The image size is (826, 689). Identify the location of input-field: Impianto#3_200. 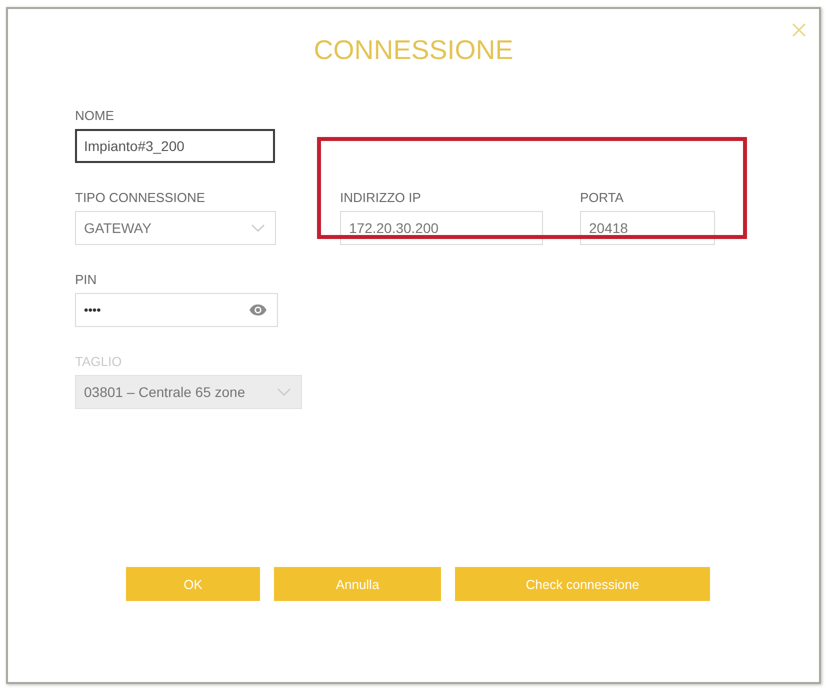
(175, 146).